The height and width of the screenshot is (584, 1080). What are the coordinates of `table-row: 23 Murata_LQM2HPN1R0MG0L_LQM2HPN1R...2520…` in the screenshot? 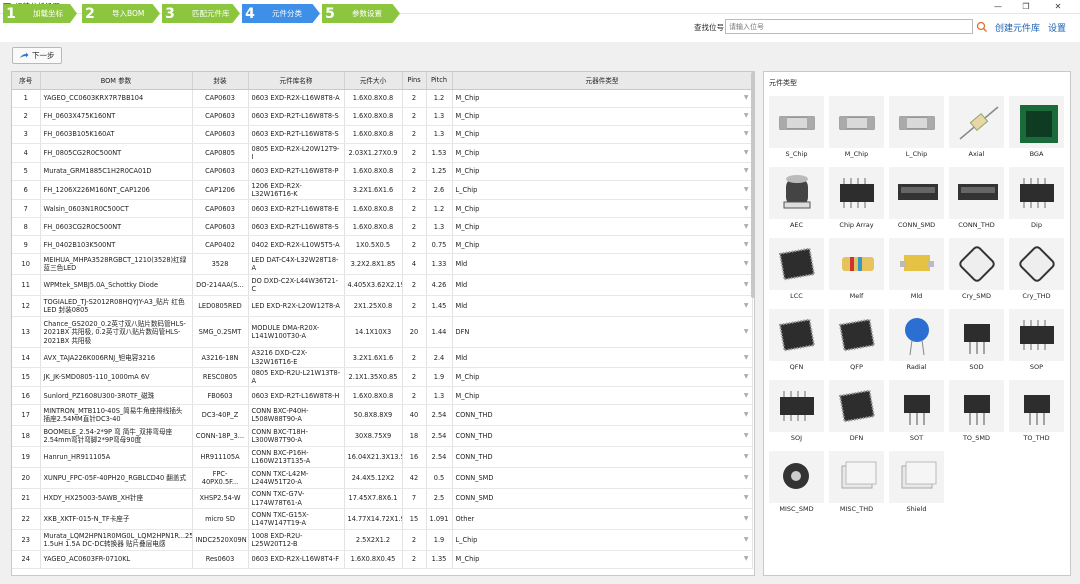 It's located at (382, 540).